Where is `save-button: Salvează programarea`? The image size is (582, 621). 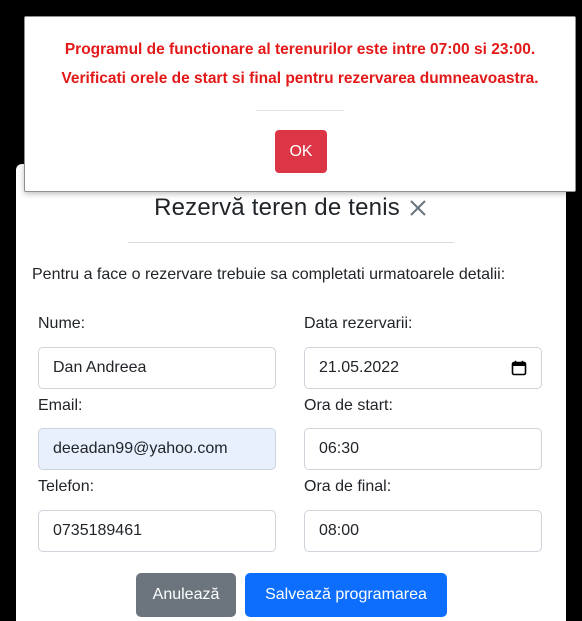 save-button: Salvează programarea is located at coordinates (346, 595).